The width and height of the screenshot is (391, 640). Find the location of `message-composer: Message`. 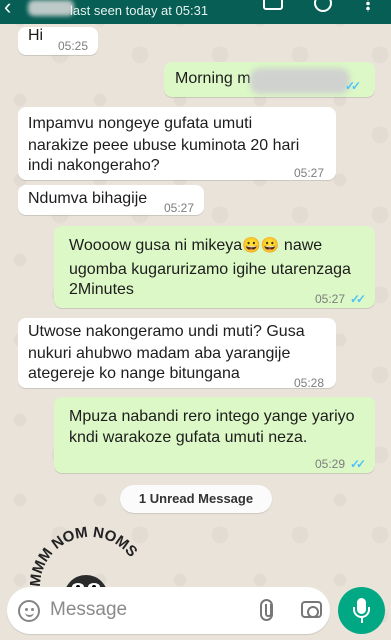

message-composer: Message is located at coordinates (168, 610).